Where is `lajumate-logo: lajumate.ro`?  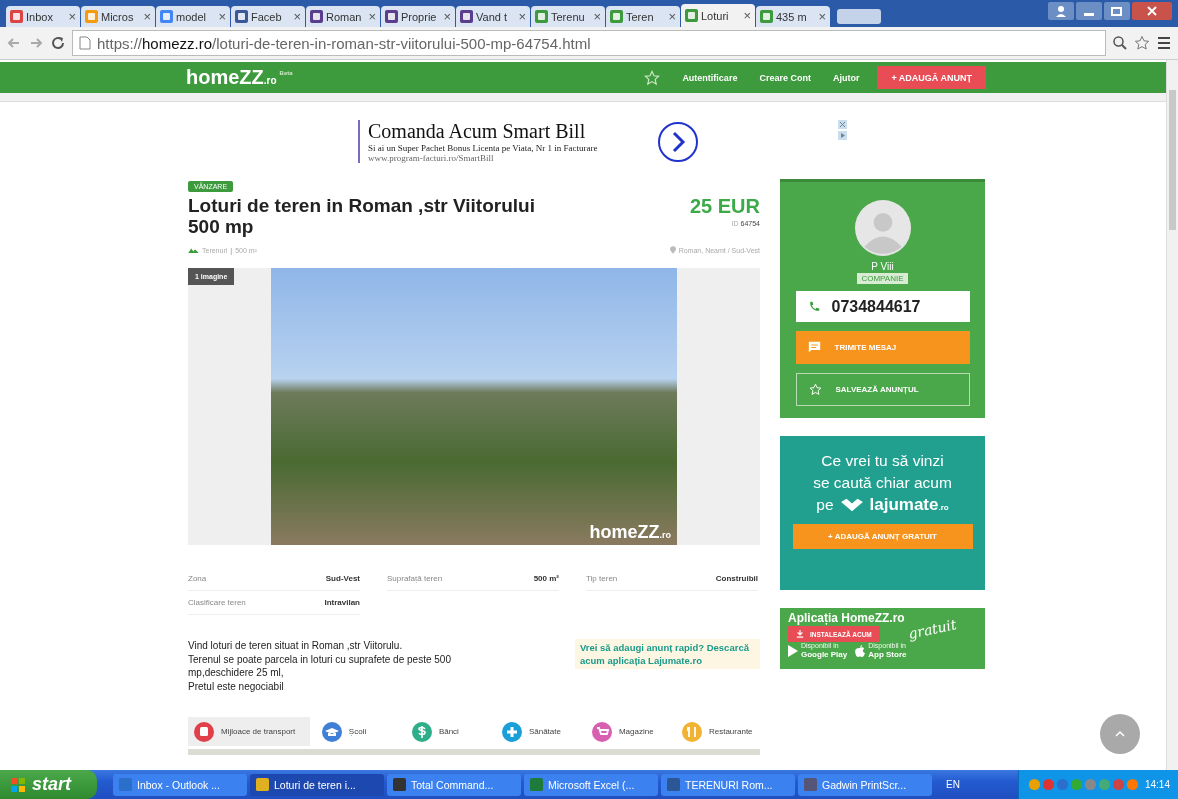 lajumate-logo: lajumate.ro is located at coordinates (909, 505).